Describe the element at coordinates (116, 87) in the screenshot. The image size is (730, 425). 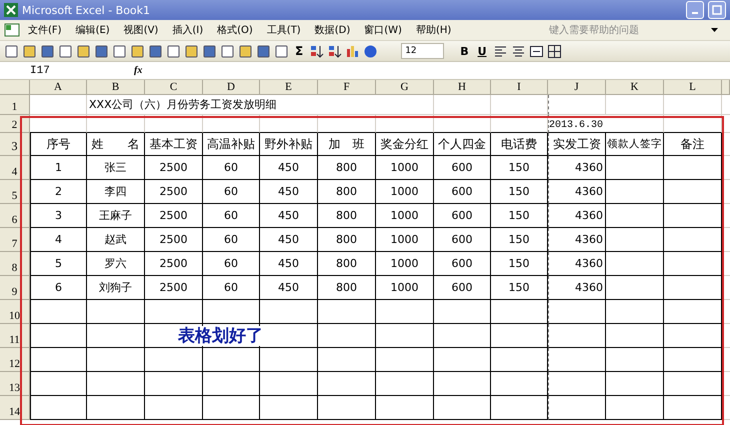
I see `column-header: B` at that location.